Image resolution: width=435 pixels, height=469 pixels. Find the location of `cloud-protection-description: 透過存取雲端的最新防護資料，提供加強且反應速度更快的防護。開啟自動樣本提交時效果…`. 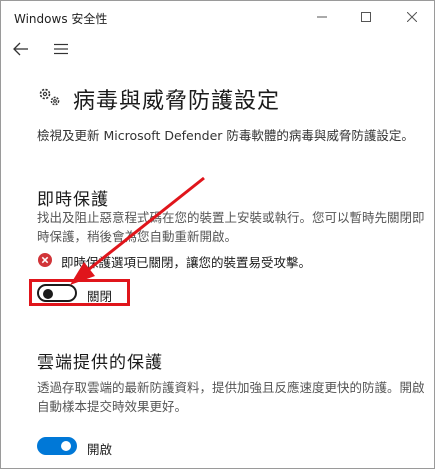

cloud-protection-description: 透過存取雲端的最新防護資料，提供加強且反應速度更快的防護。開啟自動樣本提交時效果… is located at coordinates (231, 397).